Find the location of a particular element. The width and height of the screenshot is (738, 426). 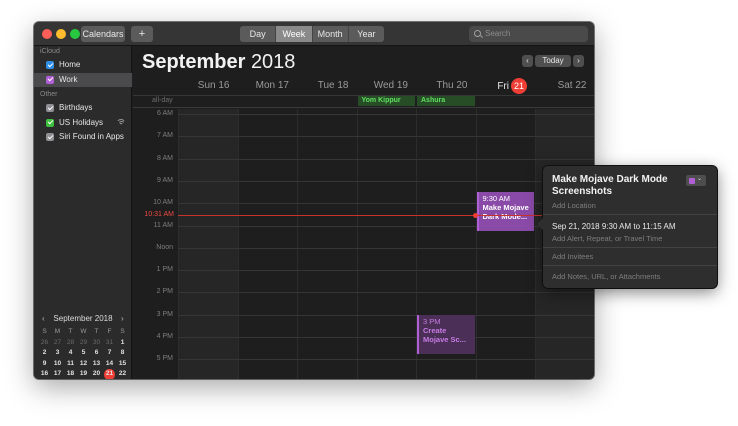

zoom-button is located at coordinates (75, 34).